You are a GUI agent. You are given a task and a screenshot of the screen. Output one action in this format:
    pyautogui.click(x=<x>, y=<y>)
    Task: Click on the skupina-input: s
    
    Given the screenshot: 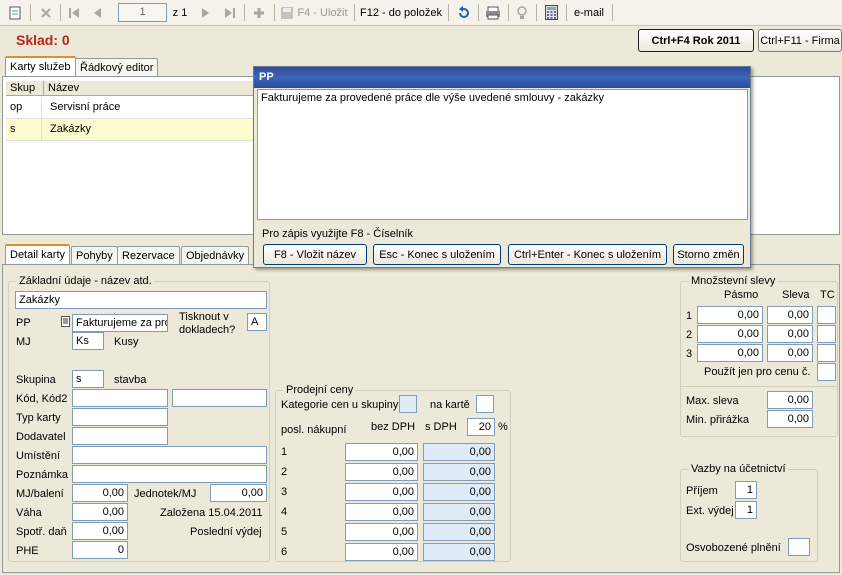 What is the action you would take?
    pyautogui.click(x=88, y=379)
    